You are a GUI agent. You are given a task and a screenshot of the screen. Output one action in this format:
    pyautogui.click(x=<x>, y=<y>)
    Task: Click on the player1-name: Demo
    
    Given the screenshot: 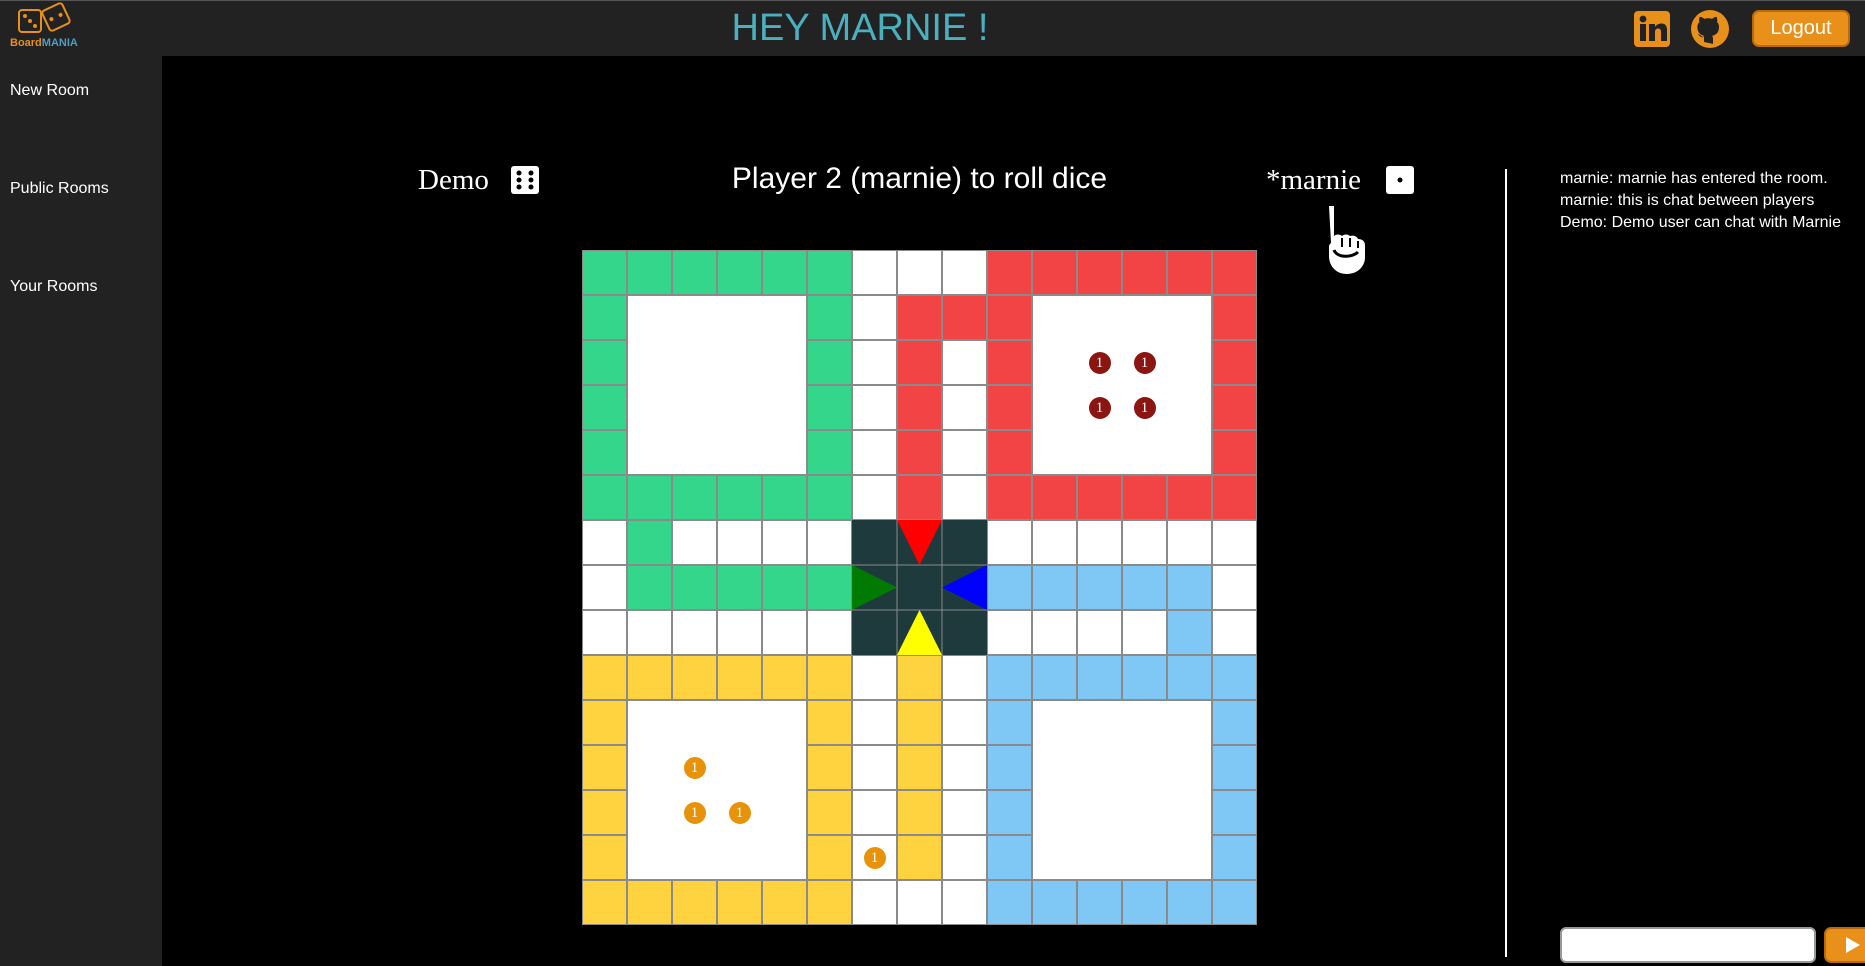 What is the action you would take?
    pyautogui.click(x=453, y=180)
    